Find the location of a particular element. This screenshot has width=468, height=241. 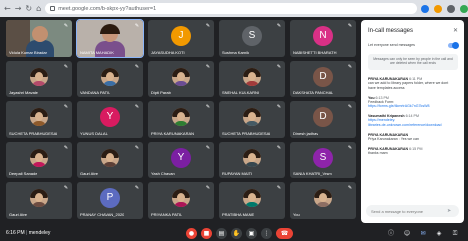

participant-tile: ✎ NAMITA MAHADIK is located at coordinates (110, 38).